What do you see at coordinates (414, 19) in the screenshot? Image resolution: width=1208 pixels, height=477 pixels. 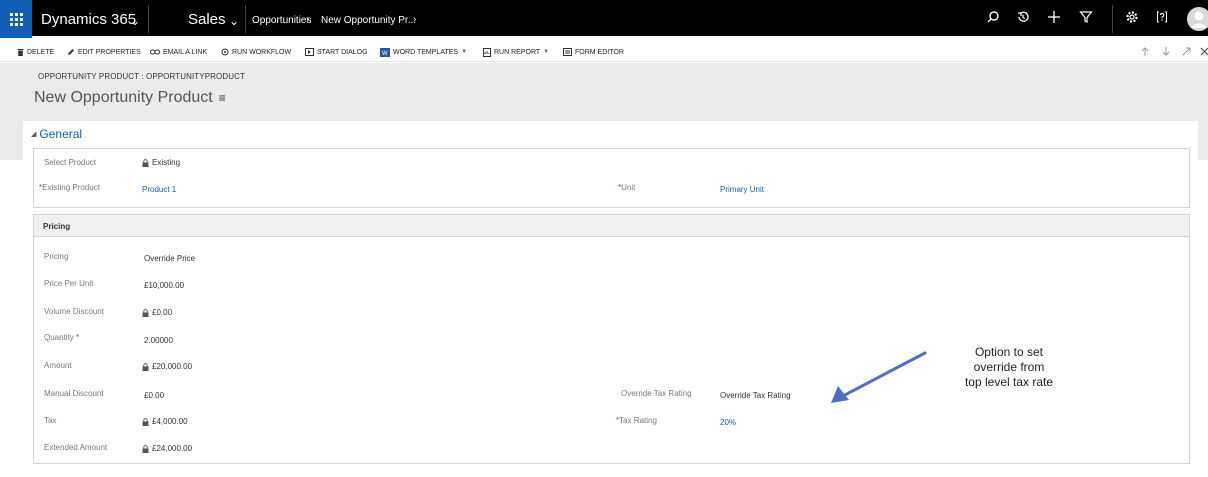 I see `breadcrumb-more-icon: ›` at bounding box center [414, 19].